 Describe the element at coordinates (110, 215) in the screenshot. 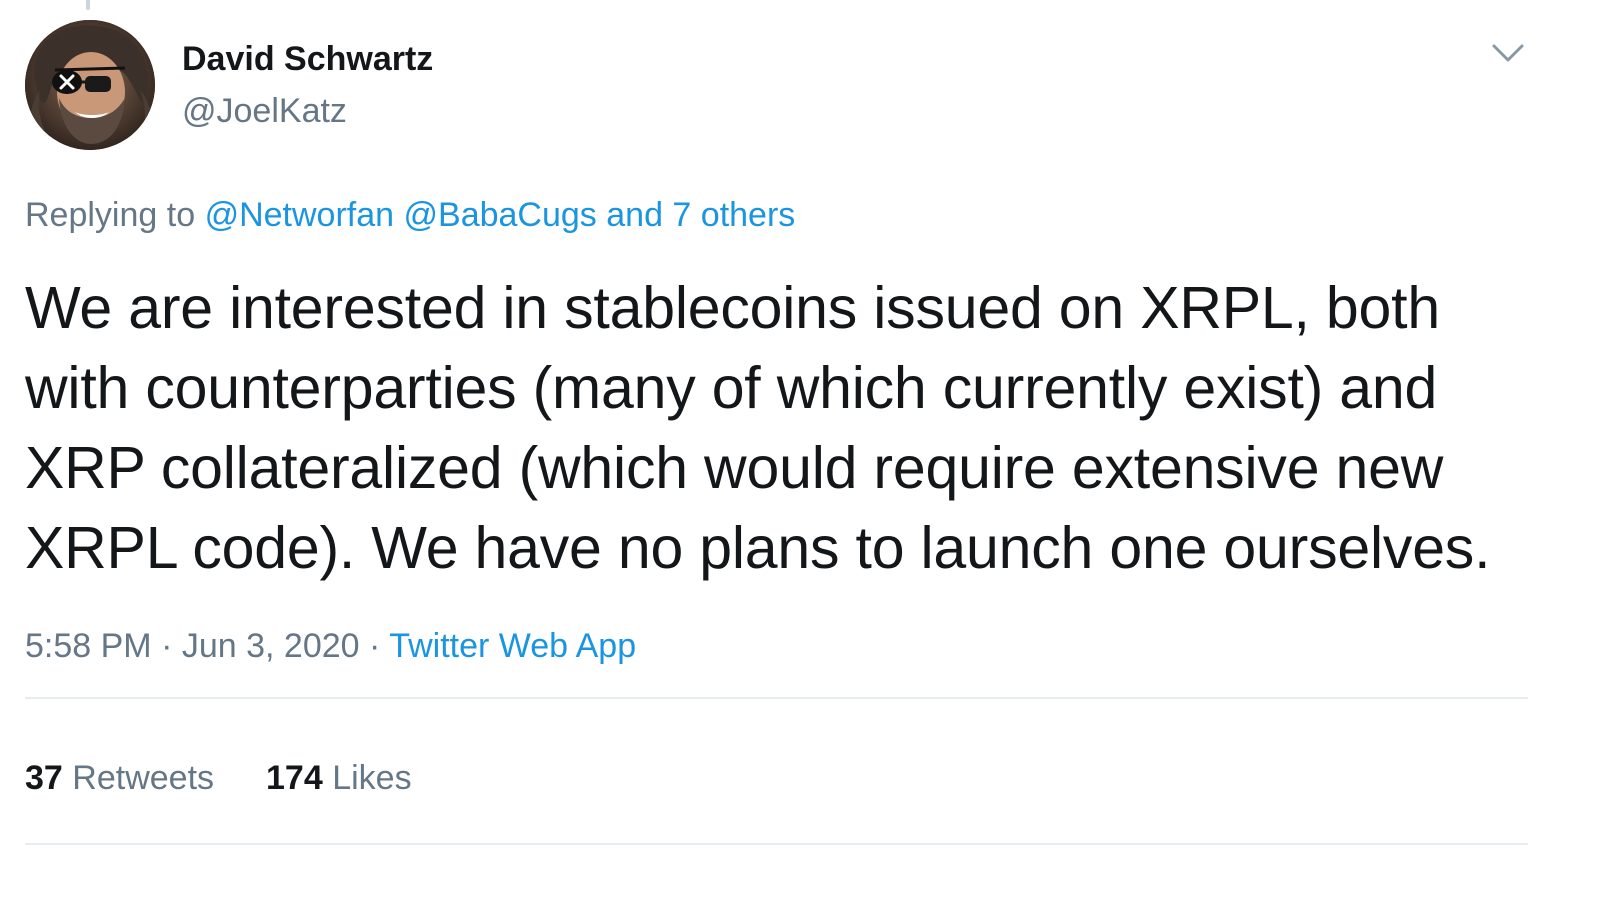

I see `replying-to-label: Replying to` at that location.